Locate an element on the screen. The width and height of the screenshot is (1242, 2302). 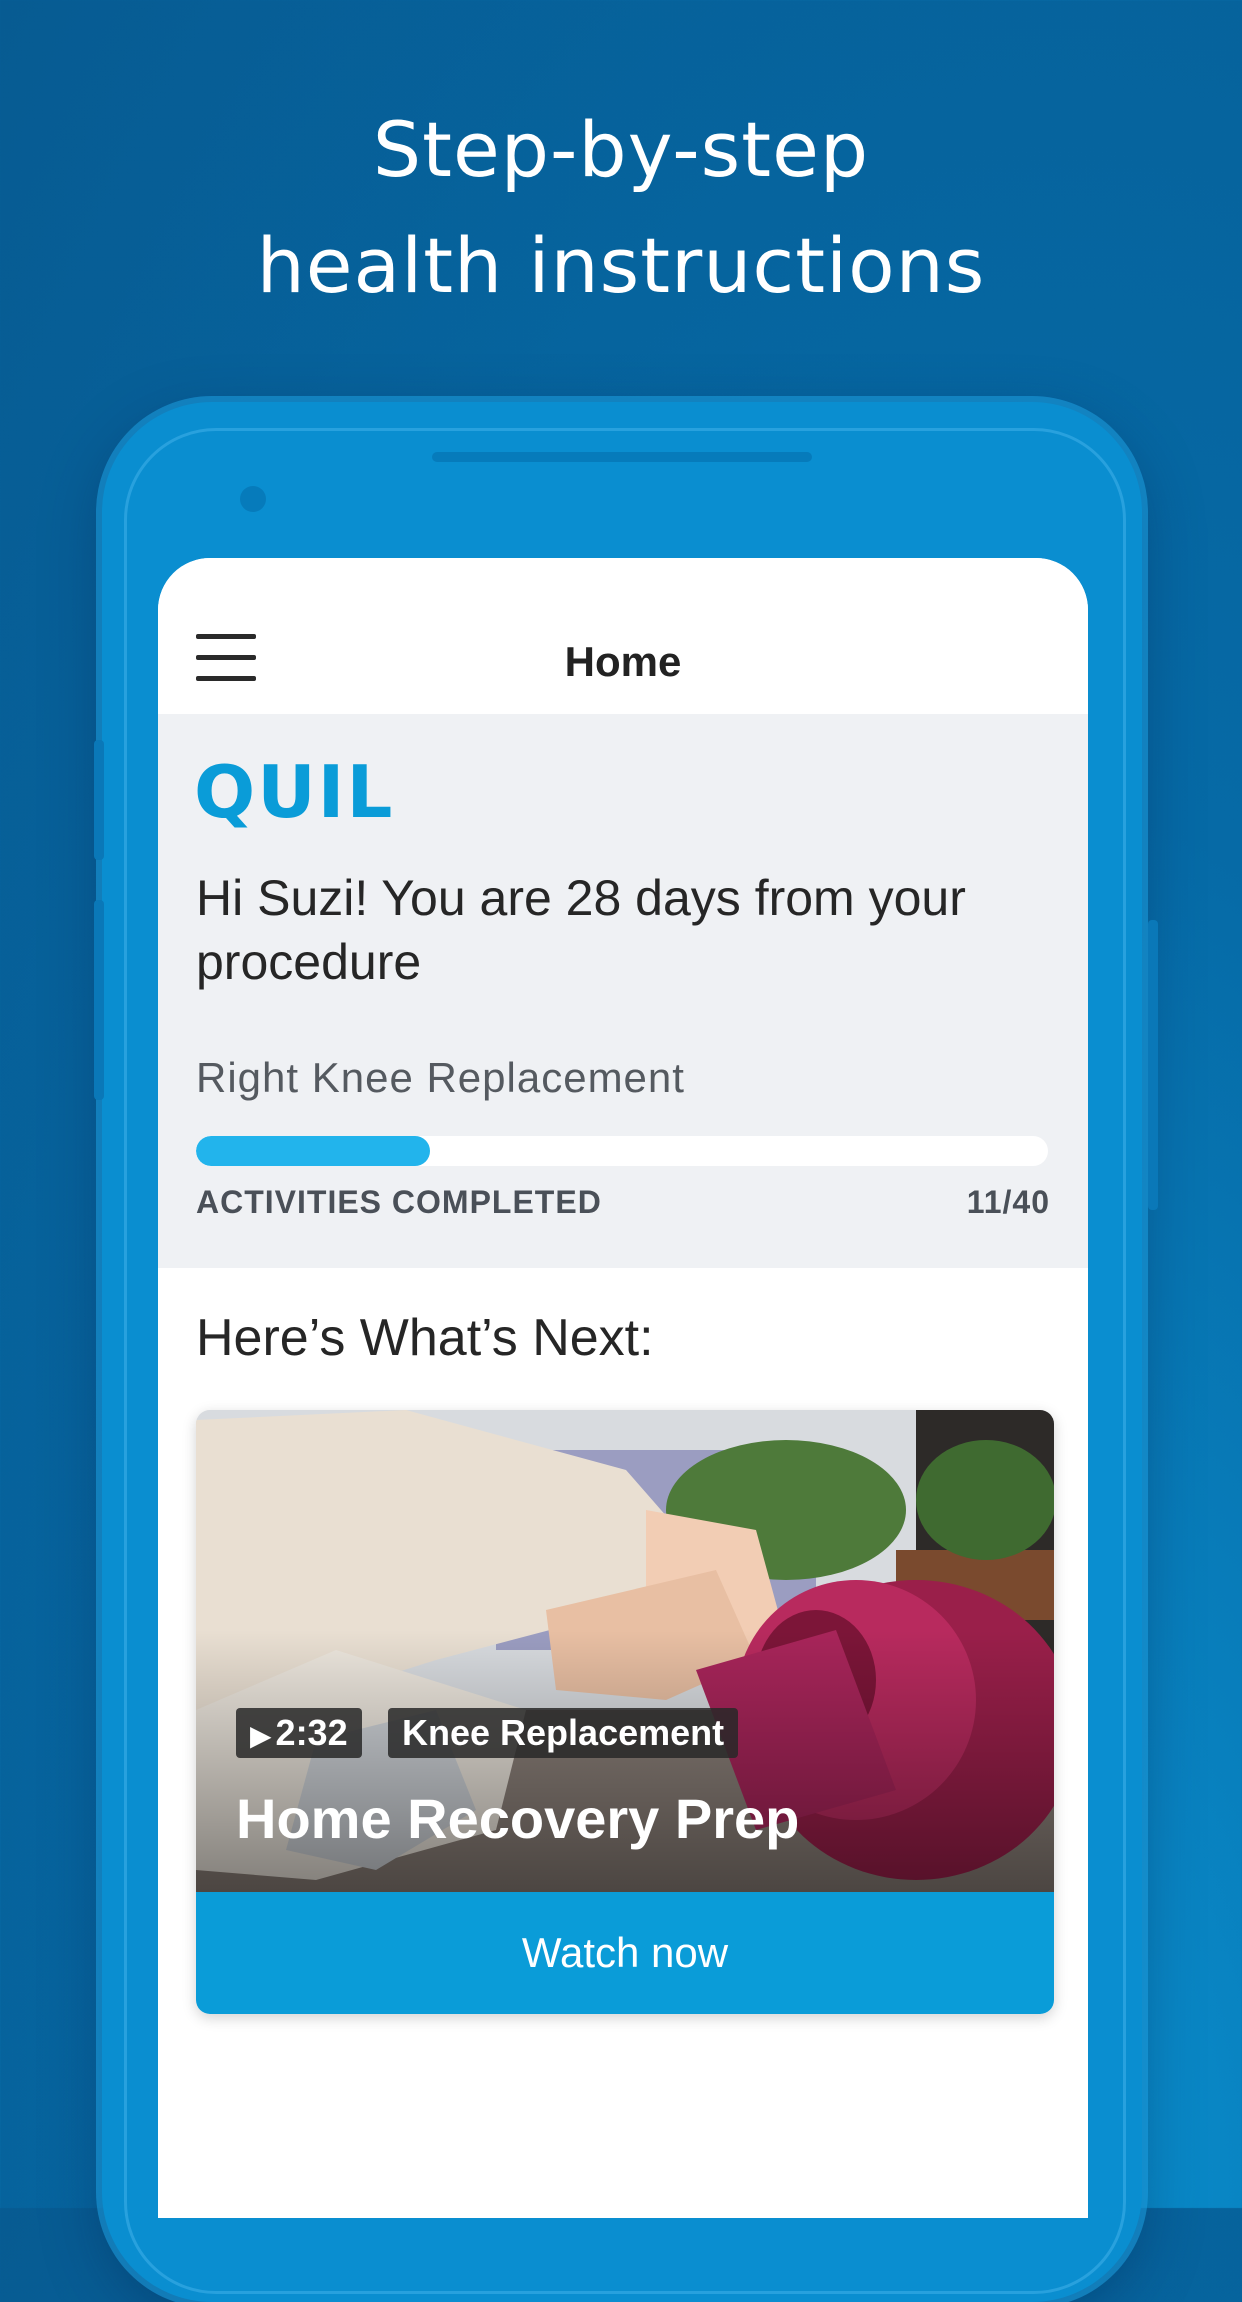
promo-headline: Step-by-step health instructions is located at coordinates (621, 208).